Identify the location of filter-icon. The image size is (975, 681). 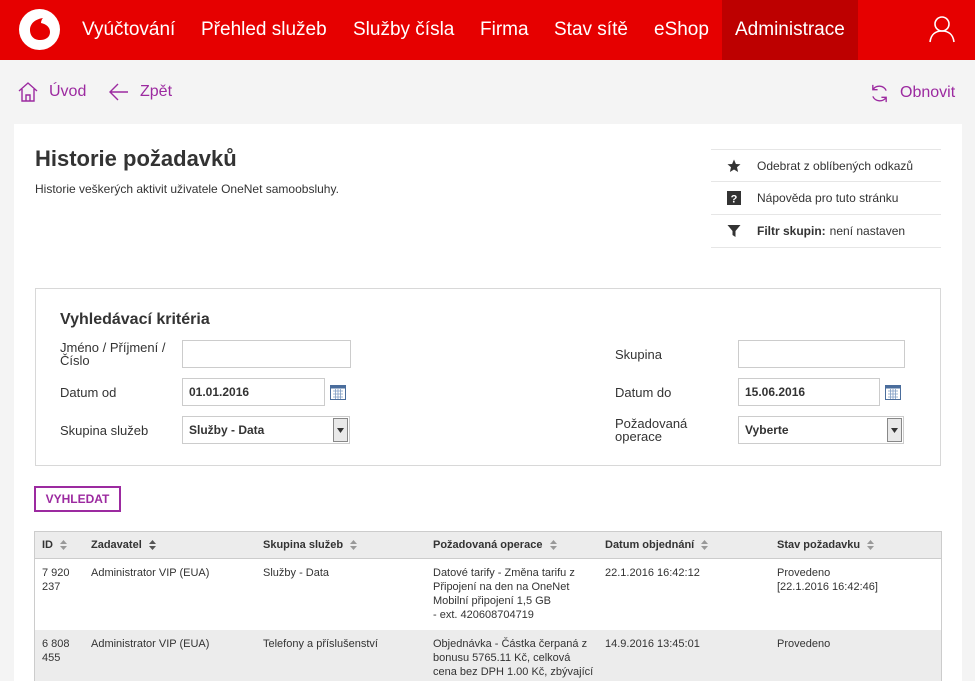
(734, 231).